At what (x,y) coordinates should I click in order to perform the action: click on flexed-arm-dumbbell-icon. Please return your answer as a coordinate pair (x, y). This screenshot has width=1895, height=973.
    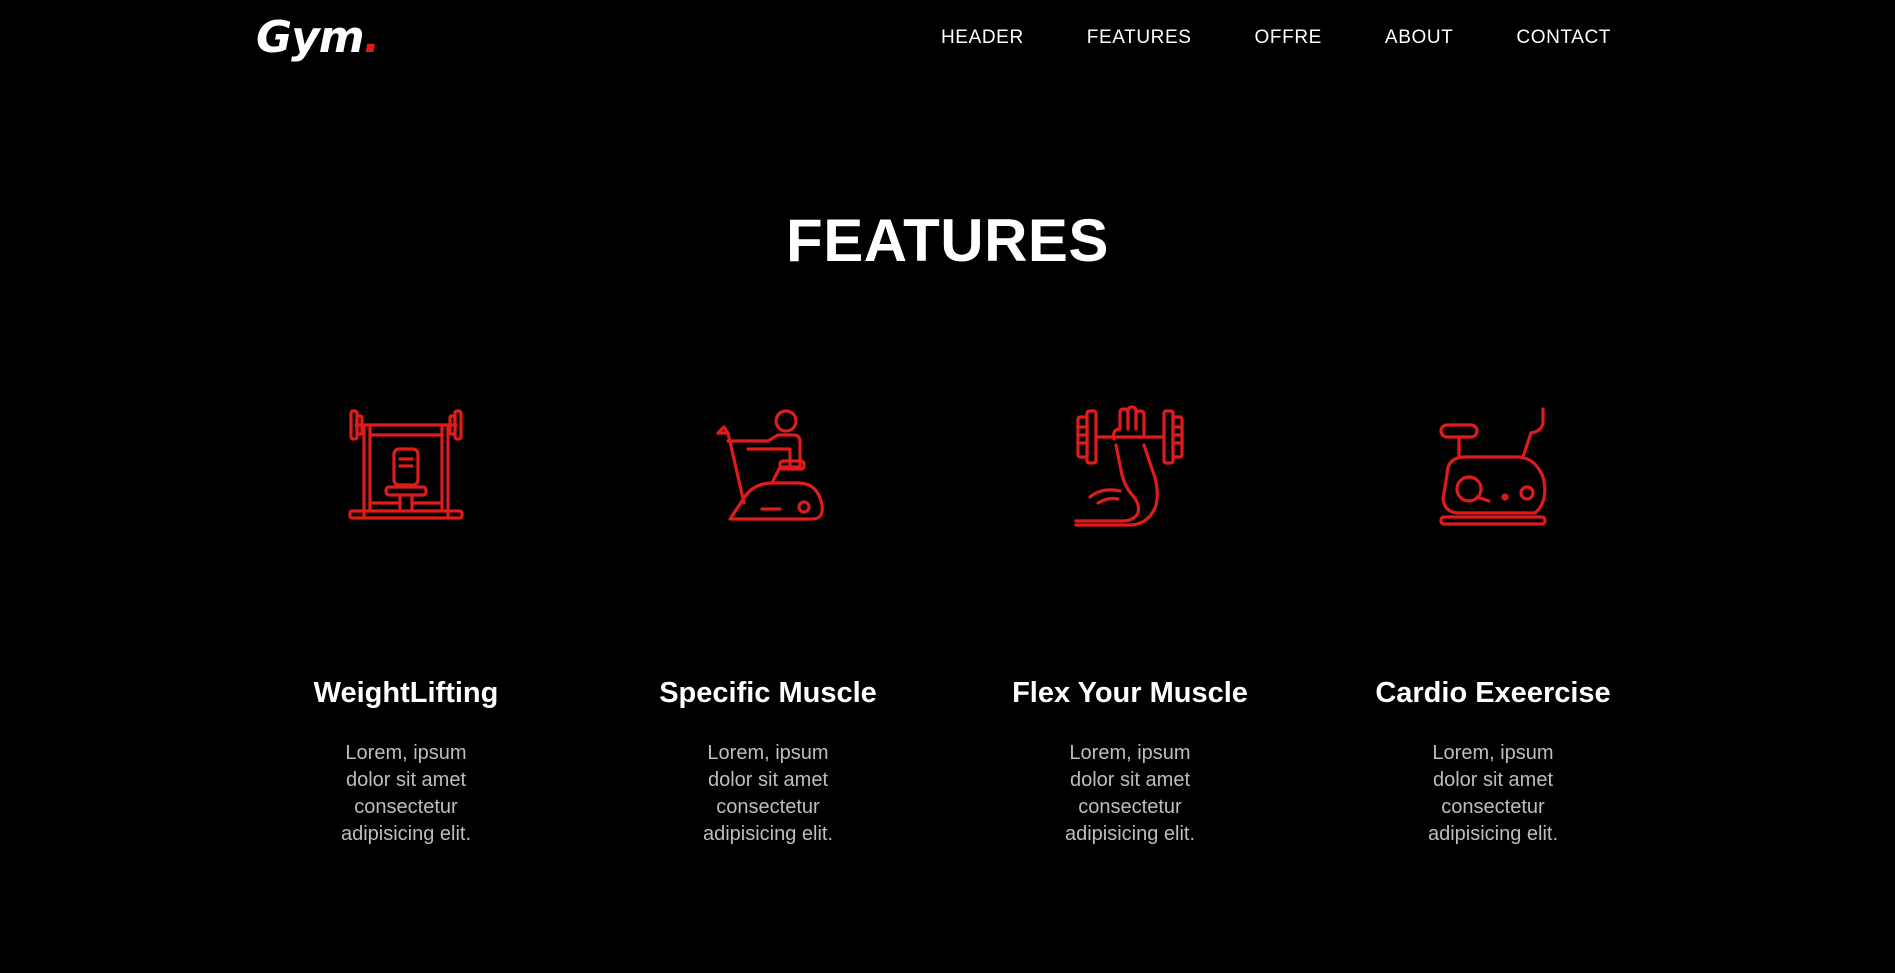
    Looking at the image, I should click on (1130, 467).